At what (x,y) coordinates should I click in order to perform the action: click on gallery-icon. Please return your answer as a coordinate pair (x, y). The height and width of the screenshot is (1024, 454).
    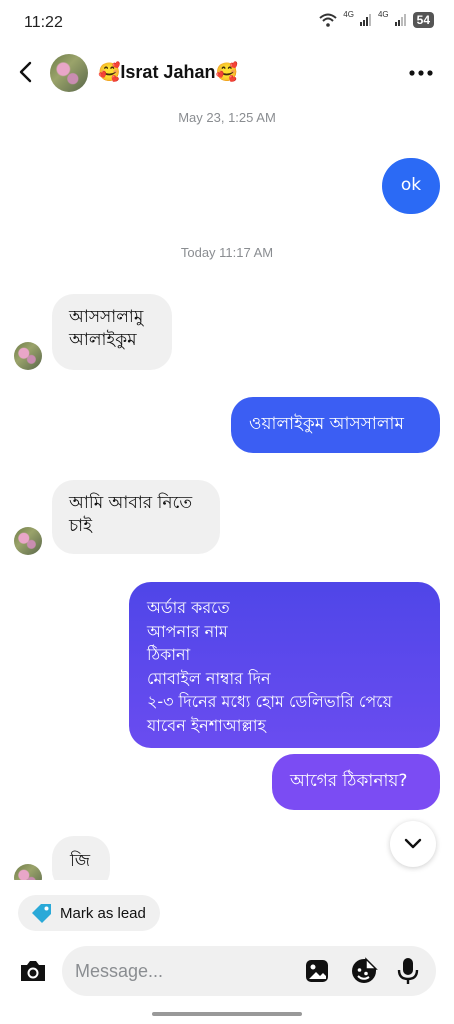
    Looking at the image, I should click on (317, 971).